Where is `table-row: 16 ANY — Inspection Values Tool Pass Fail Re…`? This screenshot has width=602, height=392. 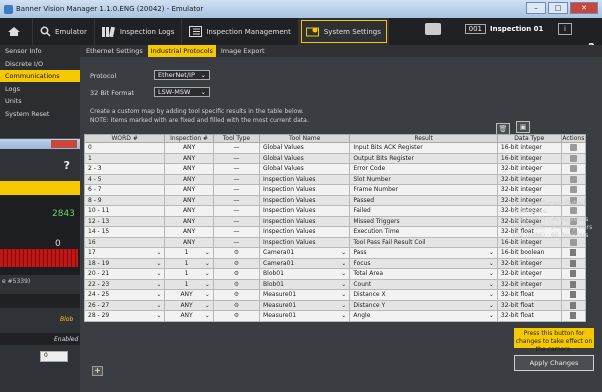
table-row: 16 ANY — Inspection Values Tool Pass Fail Re… is located at coordinates (335, 242).